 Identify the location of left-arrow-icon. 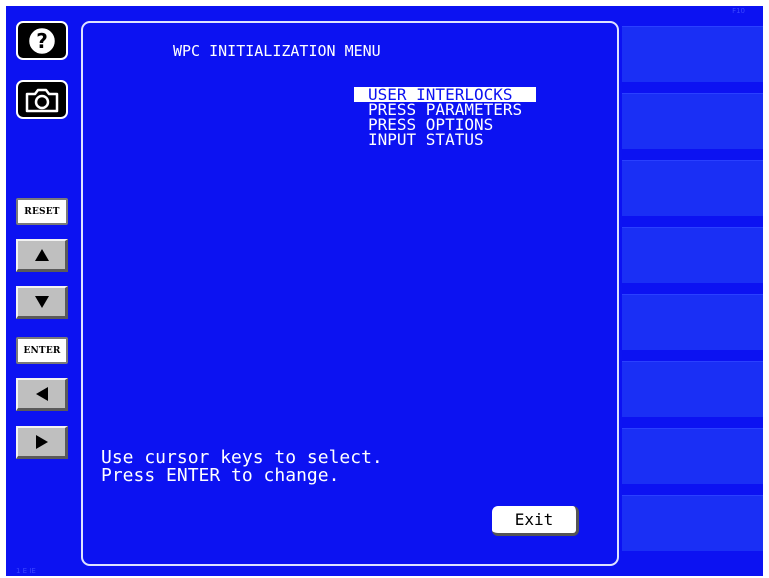
(41, 394).